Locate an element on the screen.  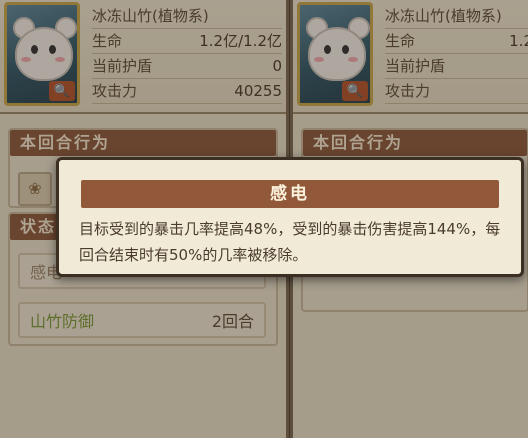
hp-row: 生命1.2 is located at coordinates (456, 41).